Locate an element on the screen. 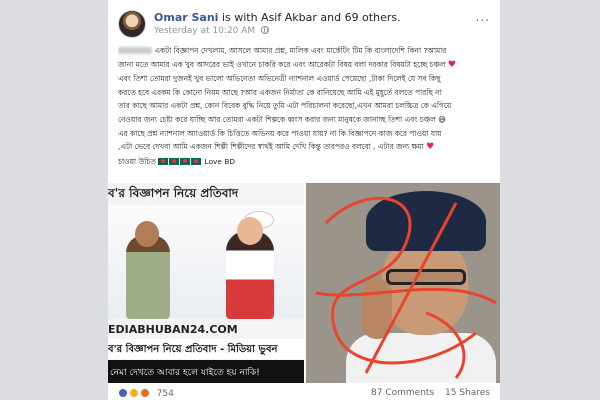  text-line: চাওয়া উচিত Love BD is located at coordinates (177, 161).